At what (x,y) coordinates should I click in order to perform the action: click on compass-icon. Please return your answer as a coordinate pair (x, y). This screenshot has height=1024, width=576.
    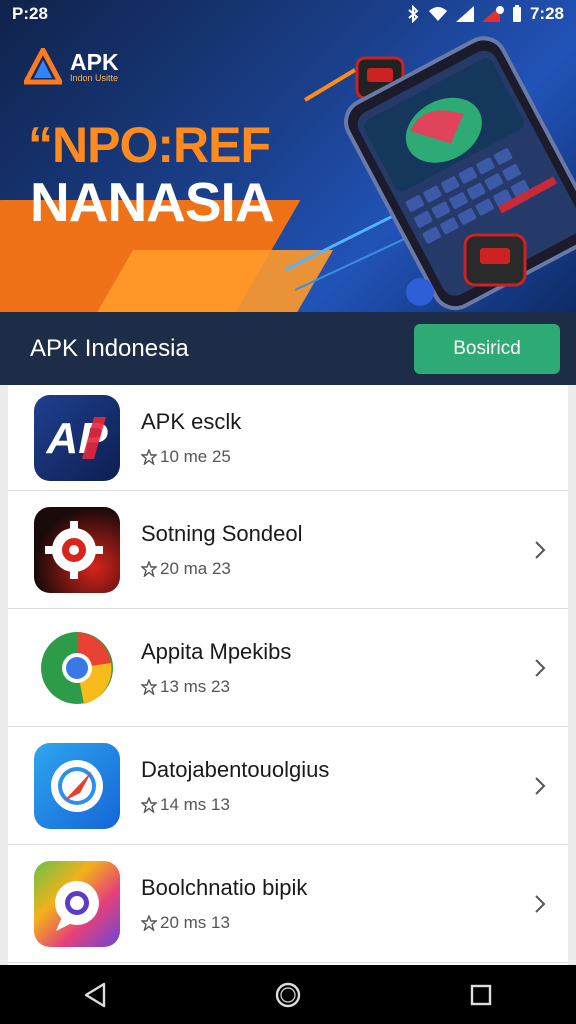
    Looking at the image, I should click on (77, 785).